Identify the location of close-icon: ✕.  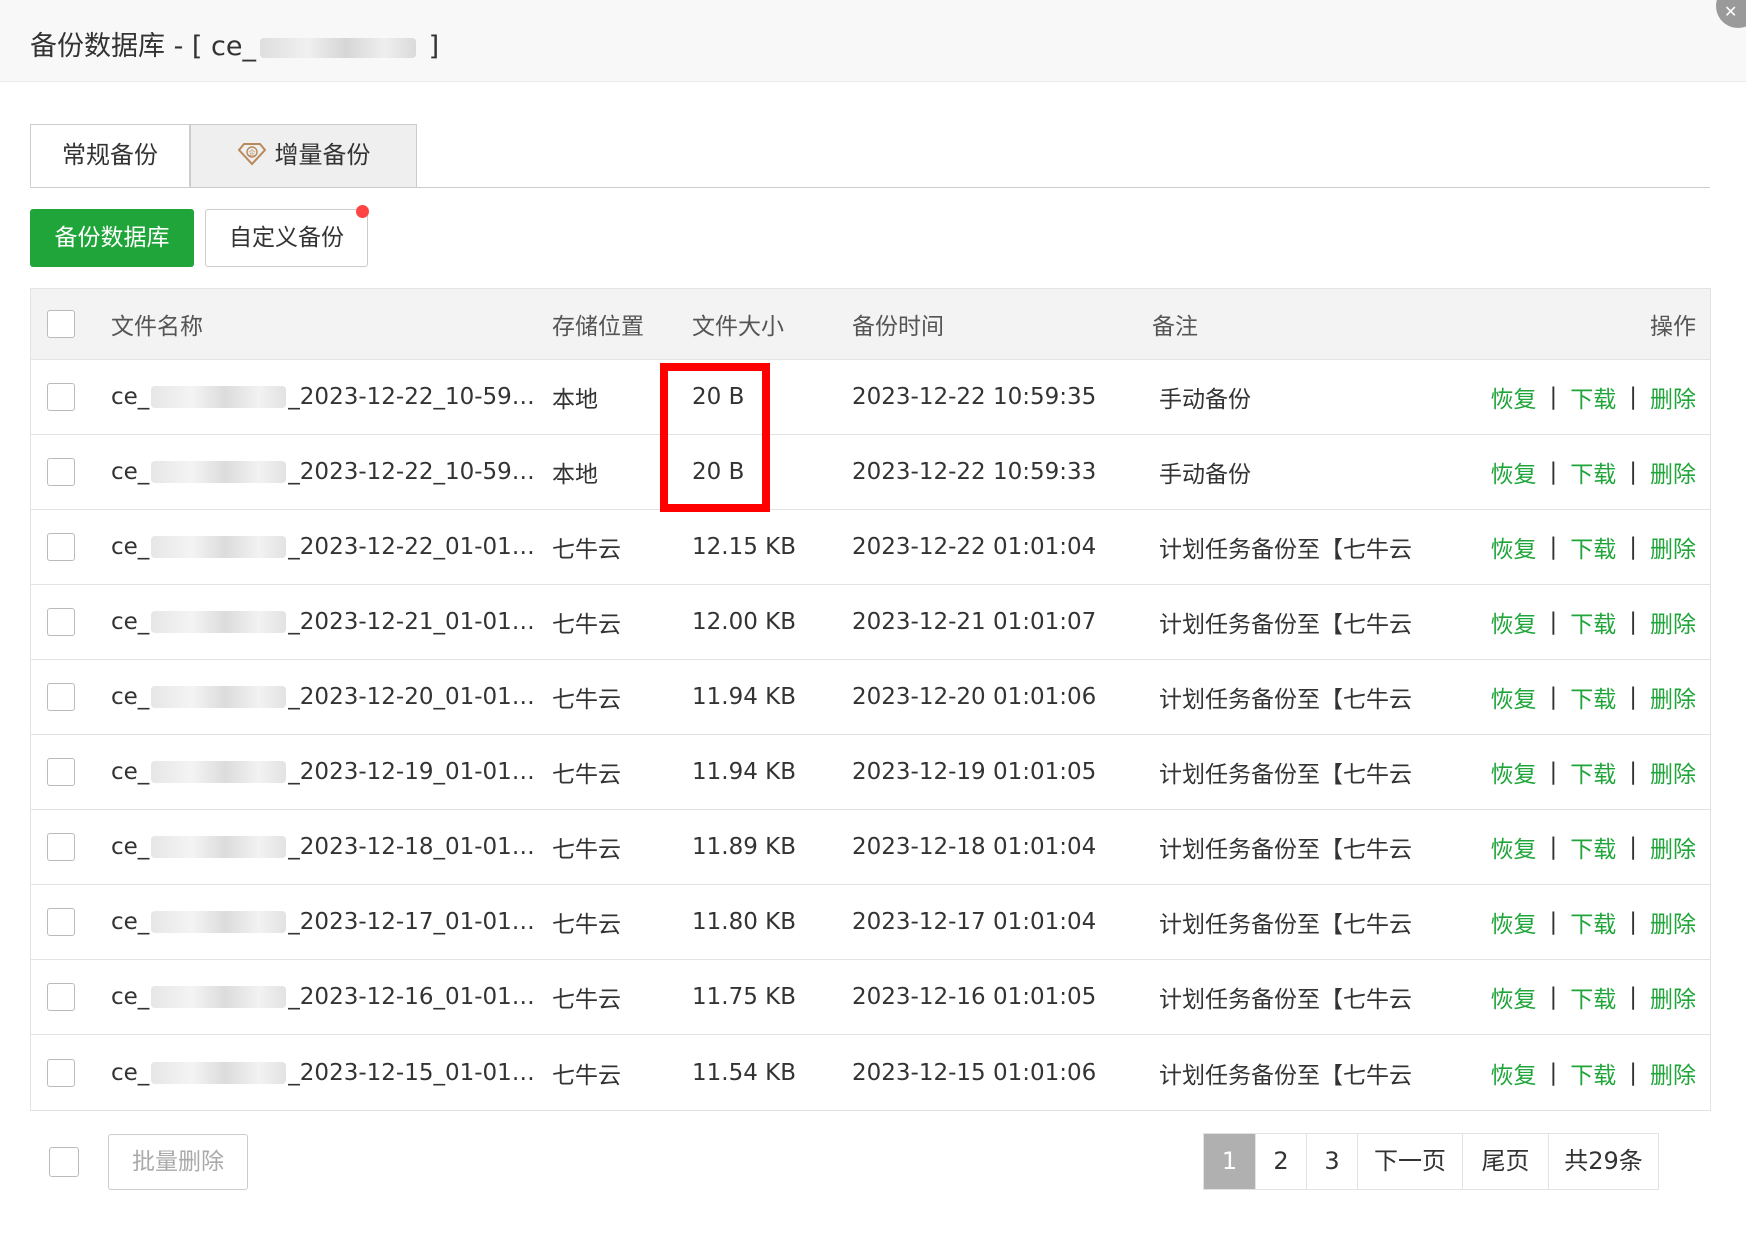
(1731, 14).